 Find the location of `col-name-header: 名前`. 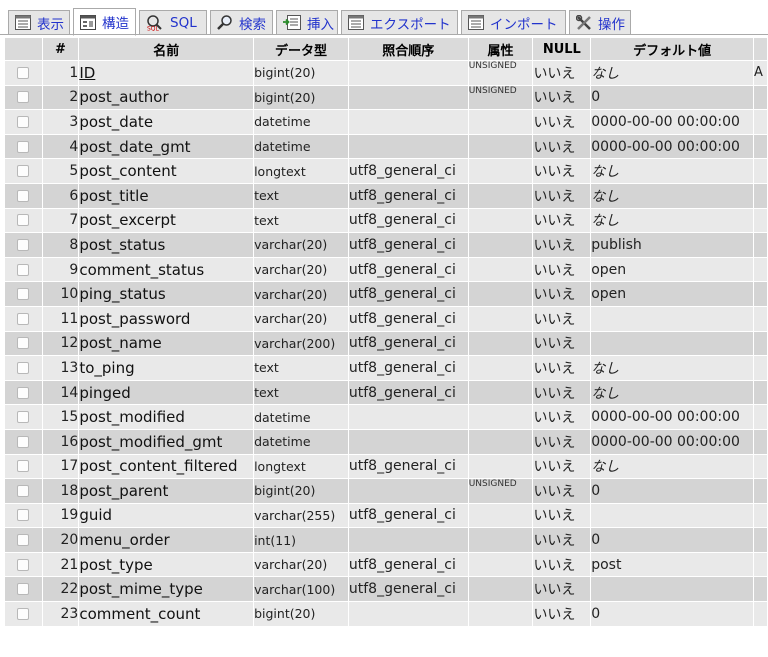

col-name-header: 名前 is located at coordinates (166, 49).